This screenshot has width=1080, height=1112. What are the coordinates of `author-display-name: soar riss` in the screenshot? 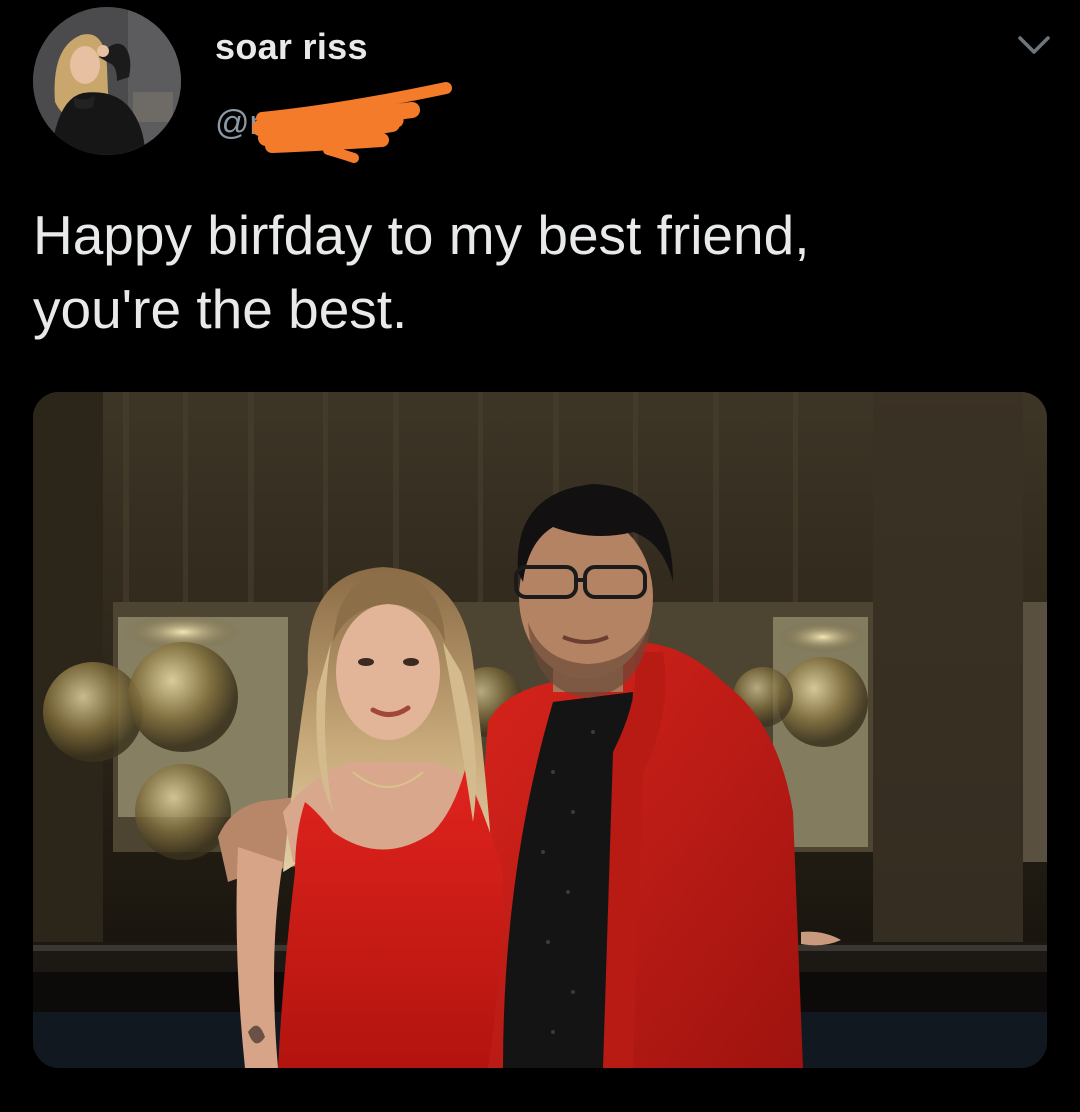 It's located at (291, 47).